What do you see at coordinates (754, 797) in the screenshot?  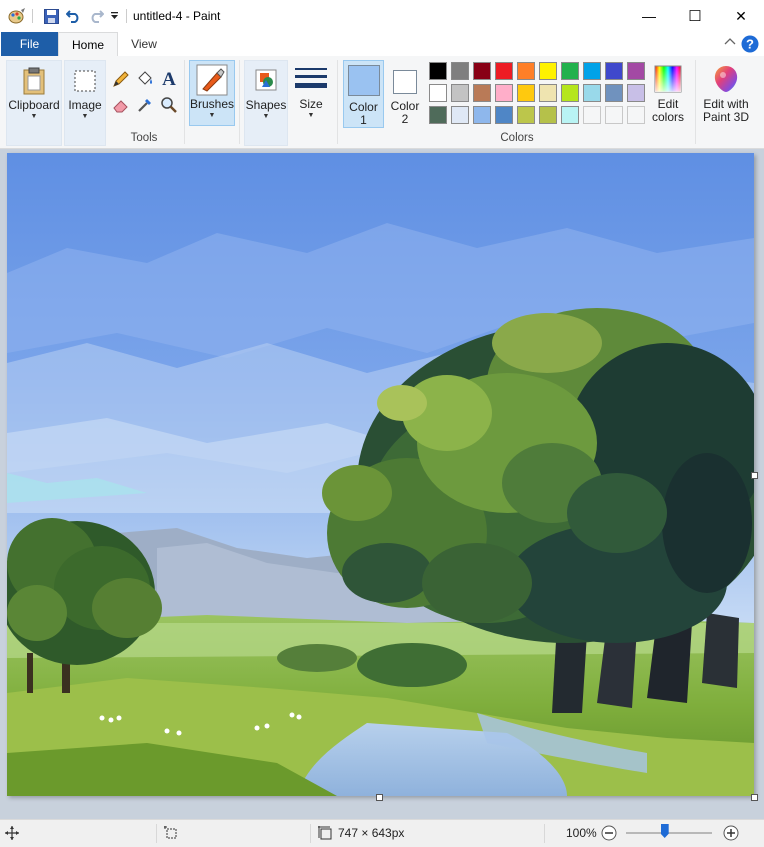 I see `resize-handle-corner` at bounding box center [754, 797].